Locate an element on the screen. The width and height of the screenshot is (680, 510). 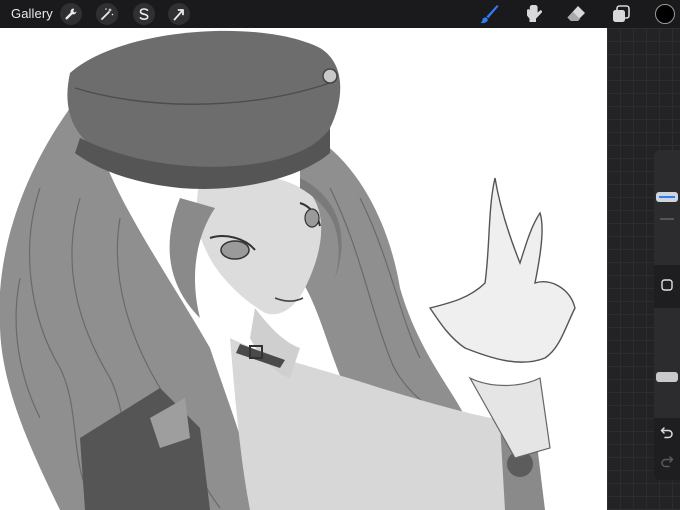
redo-button is located at coordinates (667, 461).